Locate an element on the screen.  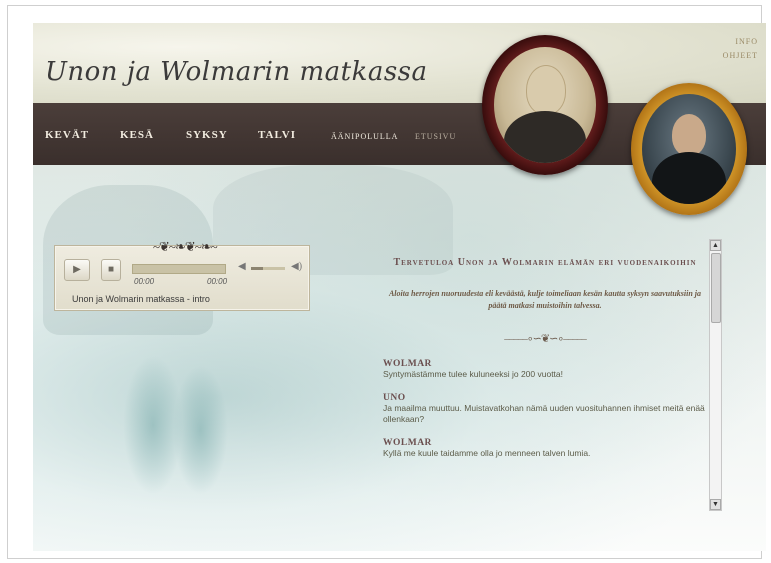
portrait-uno-face is located at coordinates (546, 90).